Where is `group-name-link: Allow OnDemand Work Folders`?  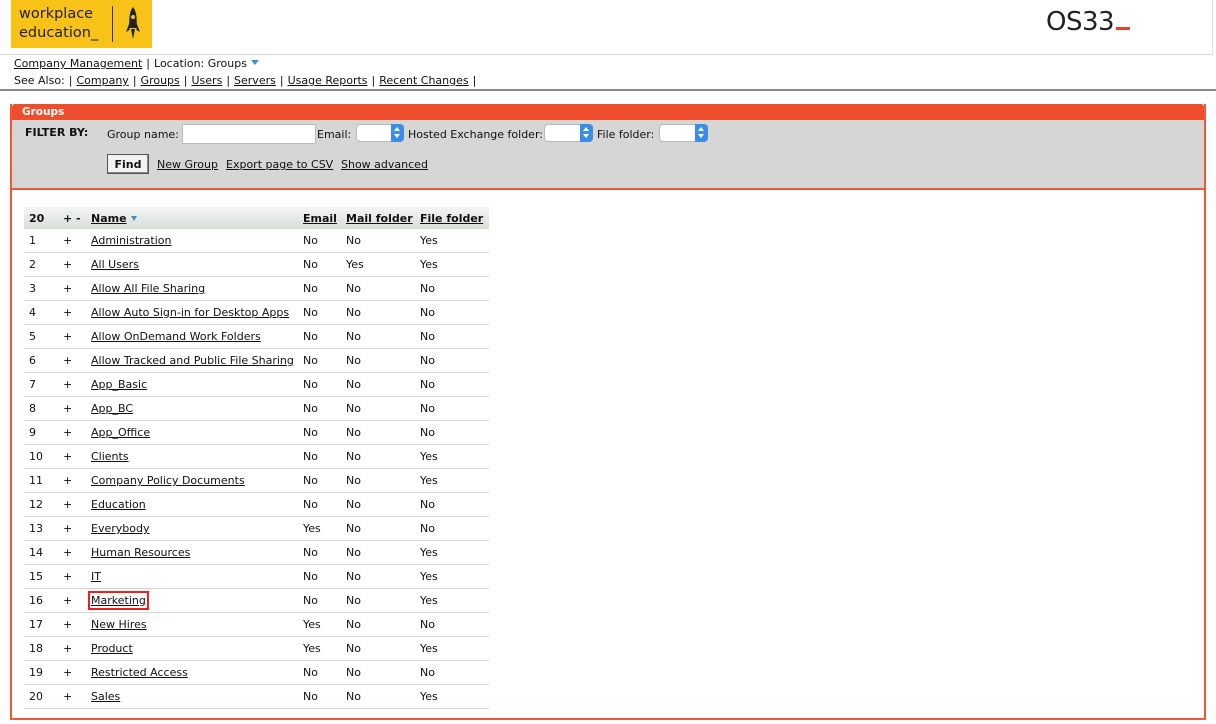 group-name-link: Allow OnDemand Work Folders is located at coordinates (176, 336).